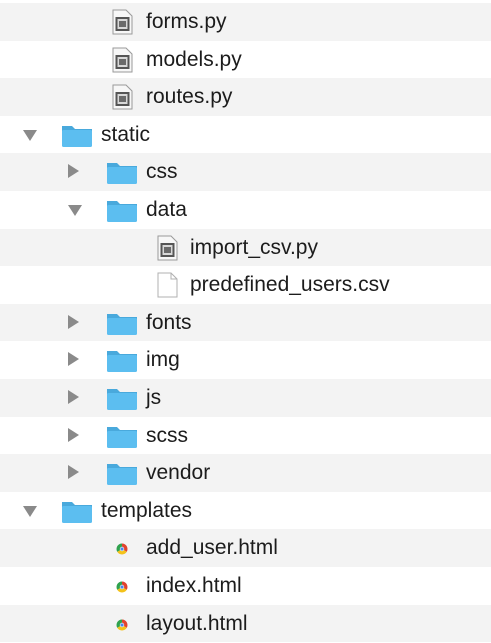 This screenshot has width=491, height=643. Describe the element at coordinates (245, 97) in the screenshot. I see `tree-row: routes.py` at that location.